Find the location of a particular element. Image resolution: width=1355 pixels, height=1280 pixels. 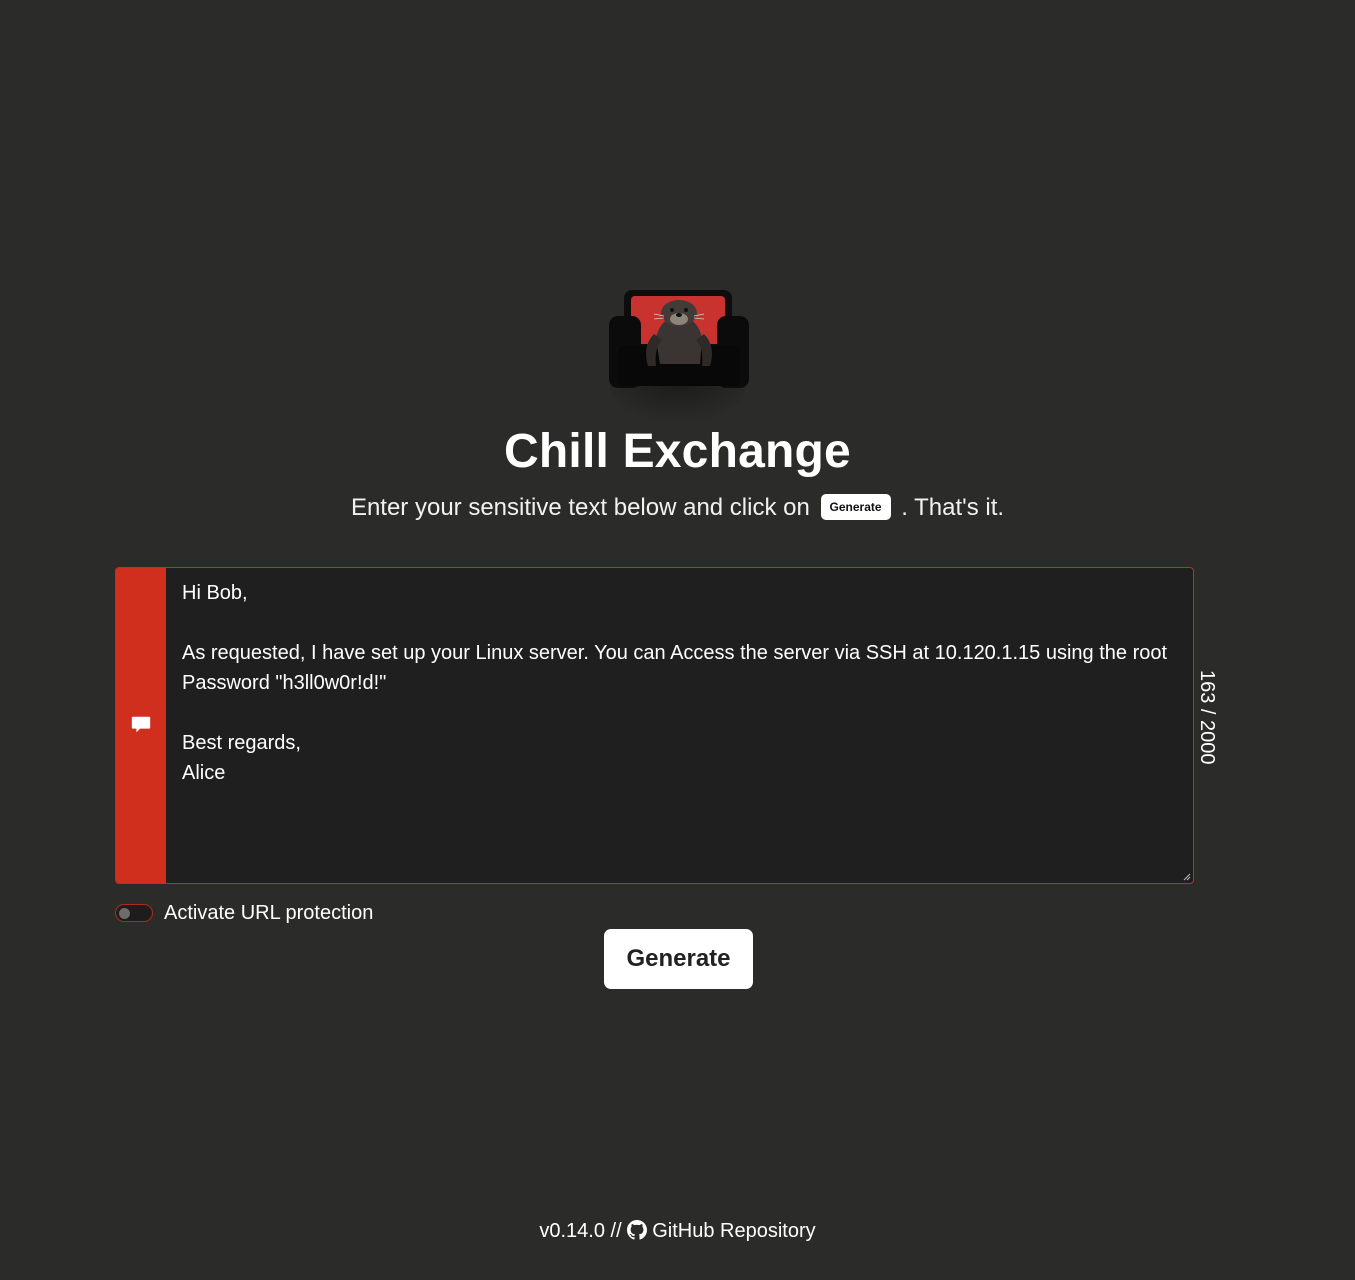

generate-button: Generate is located at coordinates (678, 959).